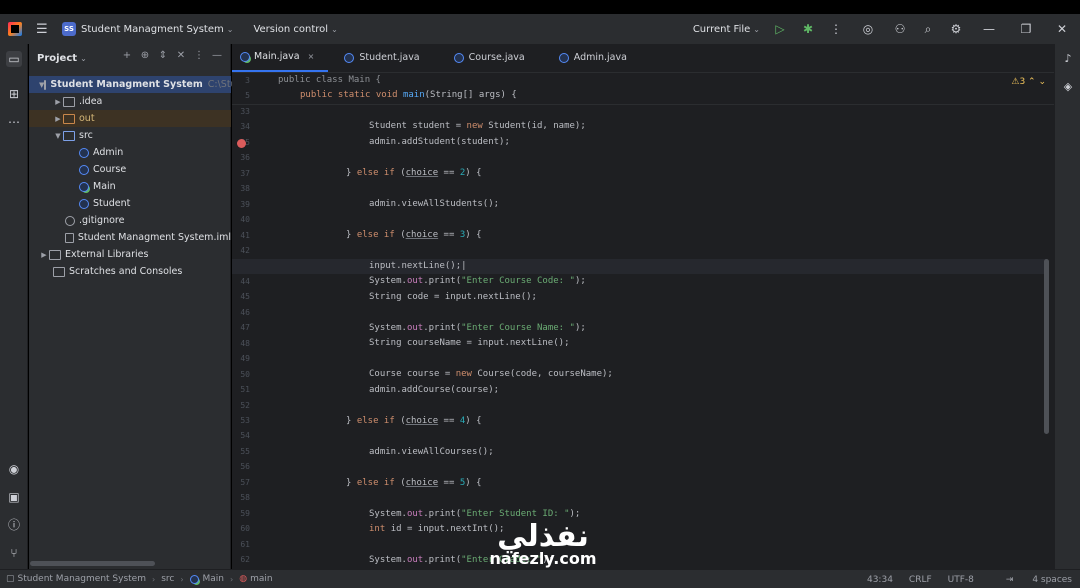  What do you see at coordinates (241, 143) in the screenshot?
I see `breakpoint-icon` at bounding box center [241, 143].